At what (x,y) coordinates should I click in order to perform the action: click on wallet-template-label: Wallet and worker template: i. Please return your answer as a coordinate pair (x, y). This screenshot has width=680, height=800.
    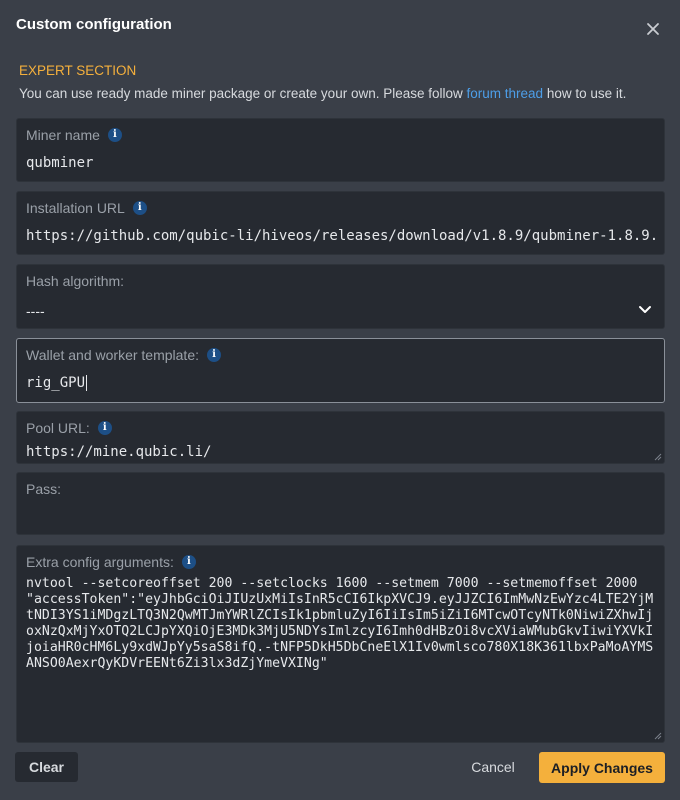
    Looking at the image, I should click on (123, 355).